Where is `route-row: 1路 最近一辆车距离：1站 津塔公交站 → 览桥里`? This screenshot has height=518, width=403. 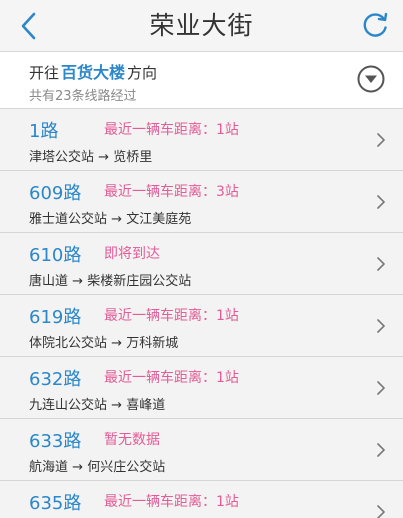 route-row: 1路 最近一辆车距离：1站 津塔公交站 → 览桥里 is located at coordinates (201, 140).